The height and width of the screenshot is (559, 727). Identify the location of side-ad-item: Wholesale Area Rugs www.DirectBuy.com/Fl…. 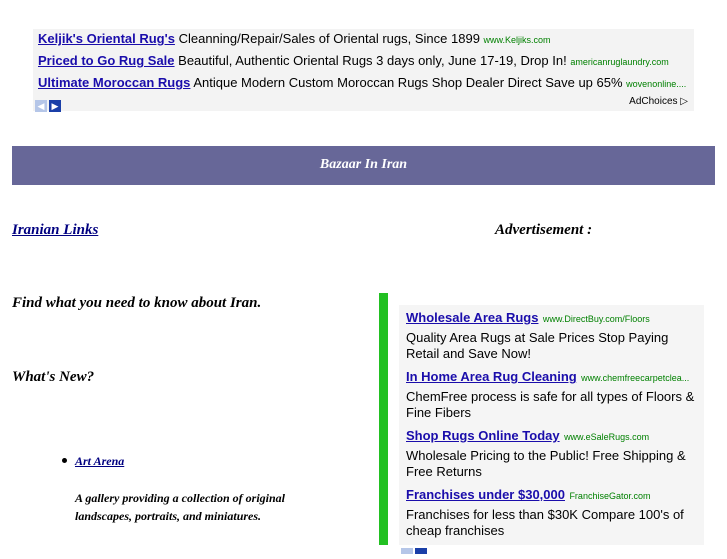
(553, 335).